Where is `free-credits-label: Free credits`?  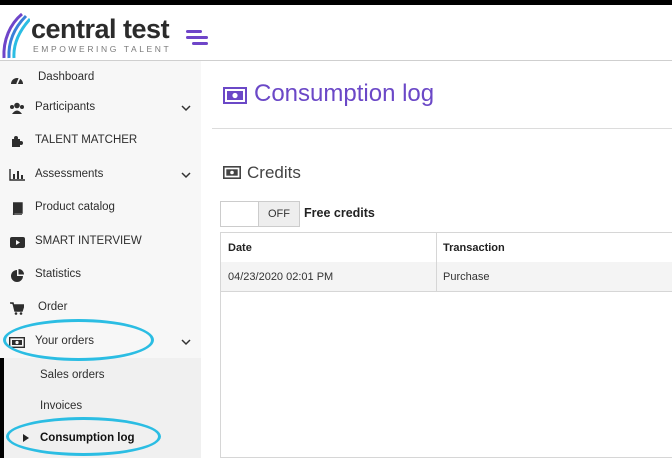
free-credits-label: Free credits is located at coordinates (339, 213).